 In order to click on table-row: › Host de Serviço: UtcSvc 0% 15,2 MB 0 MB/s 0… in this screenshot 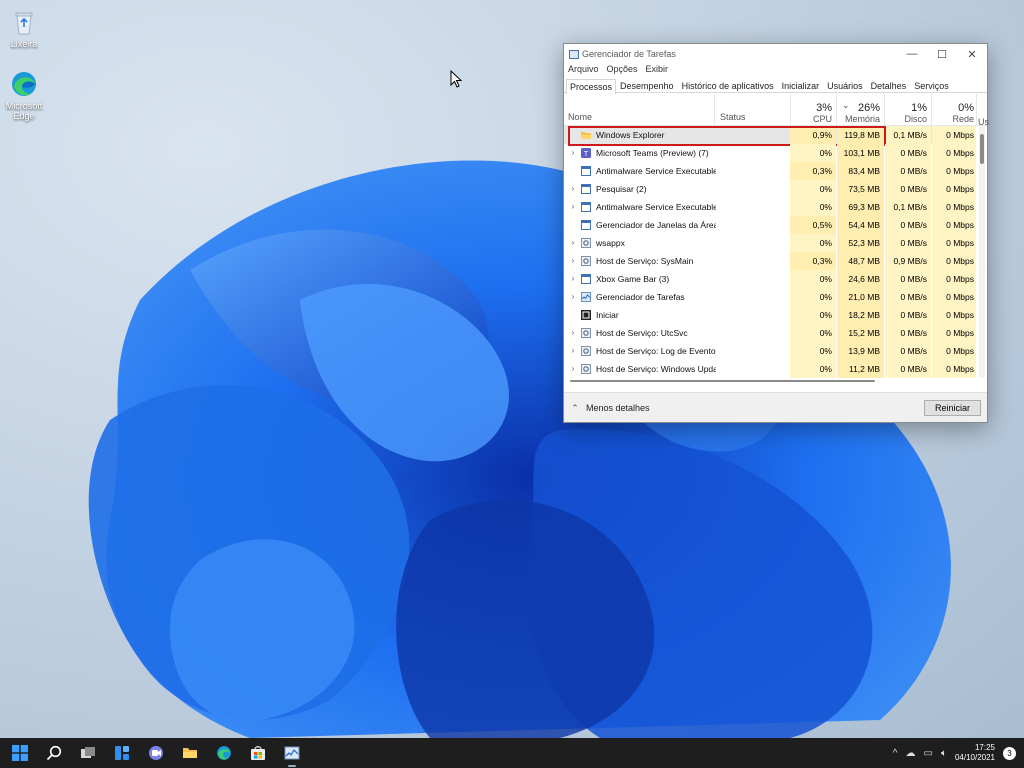, I will do `click(775, 333)`.